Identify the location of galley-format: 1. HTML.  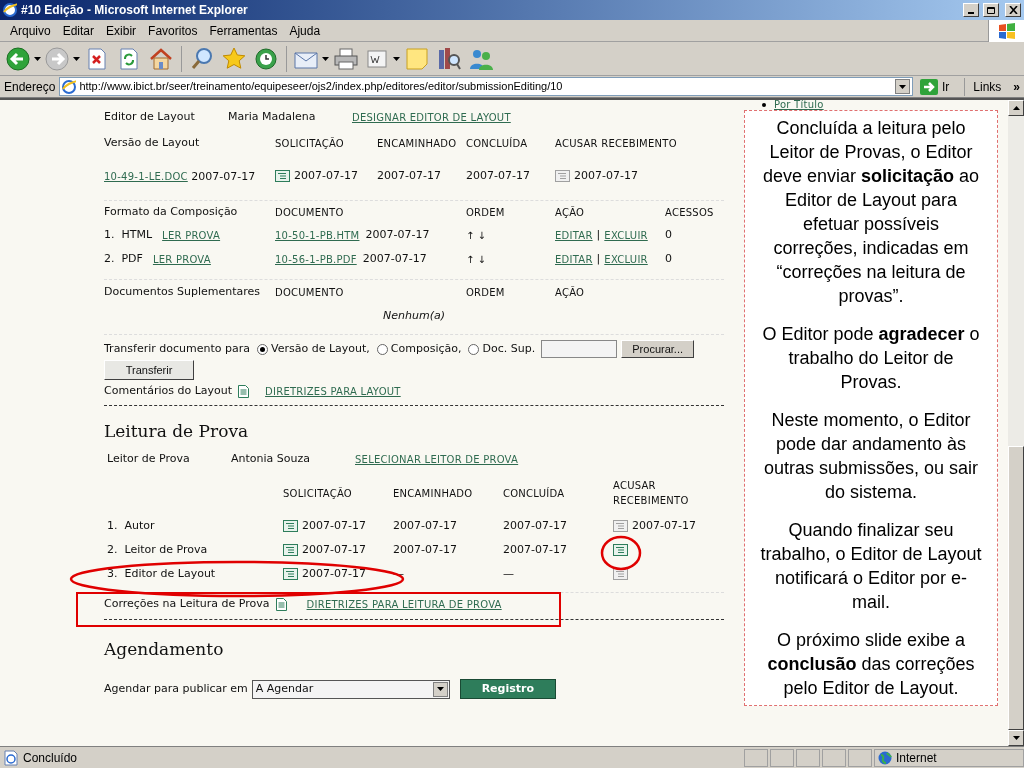
(128, 234).